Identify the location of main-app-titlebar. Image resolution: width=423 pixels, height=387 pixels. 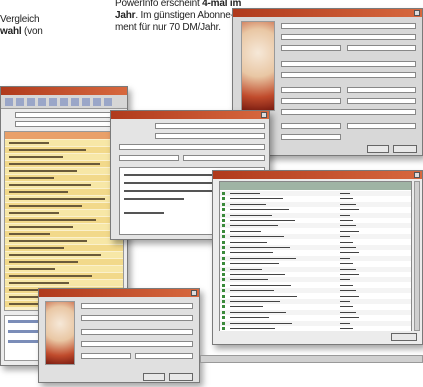
(64, 91).